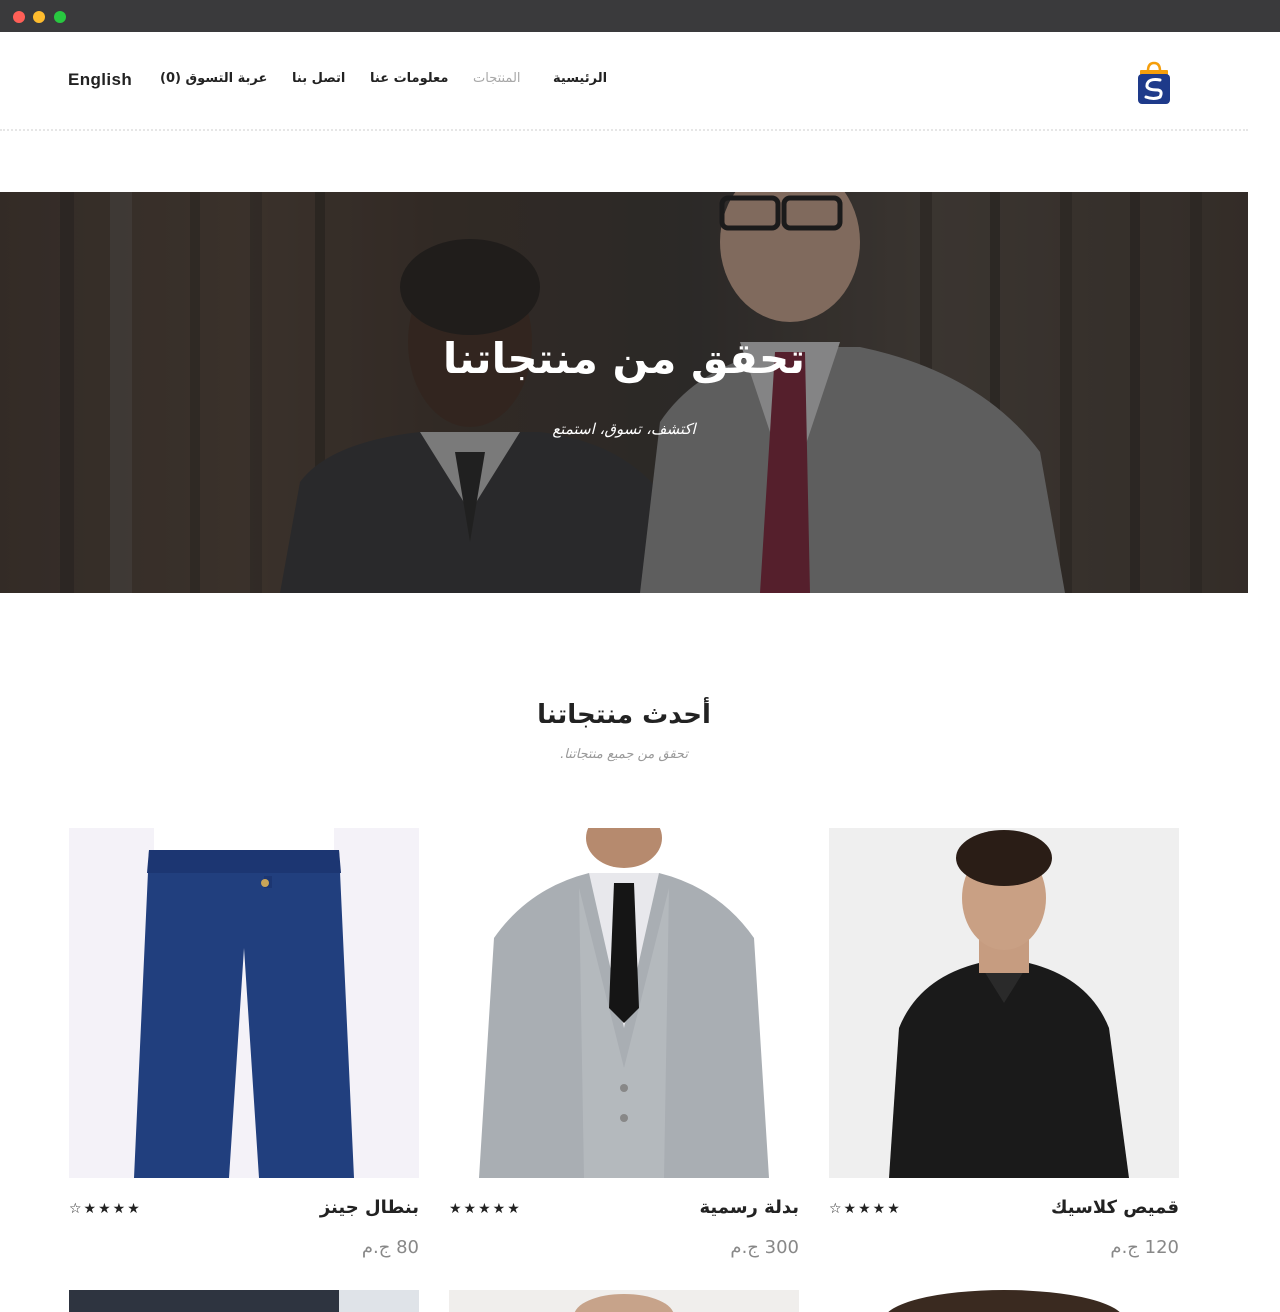  I want to click on nav-cart-link: عربة التسوق (0), so click(213, 81).